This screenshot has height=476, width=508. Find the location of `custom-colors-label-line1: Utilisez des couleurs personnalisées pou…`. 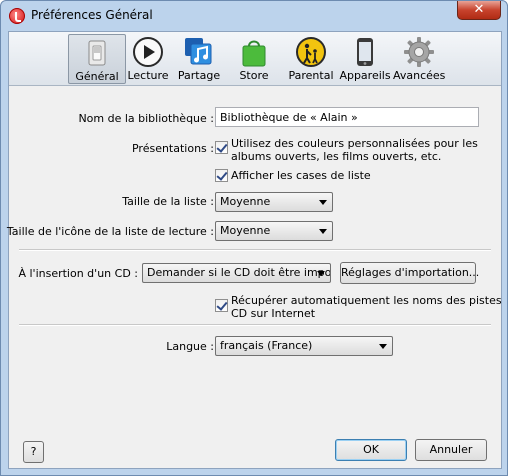

custom-colors-label-line1: Utilisez des couleurs personnalisées pou… is located at coordinates (354, 143).